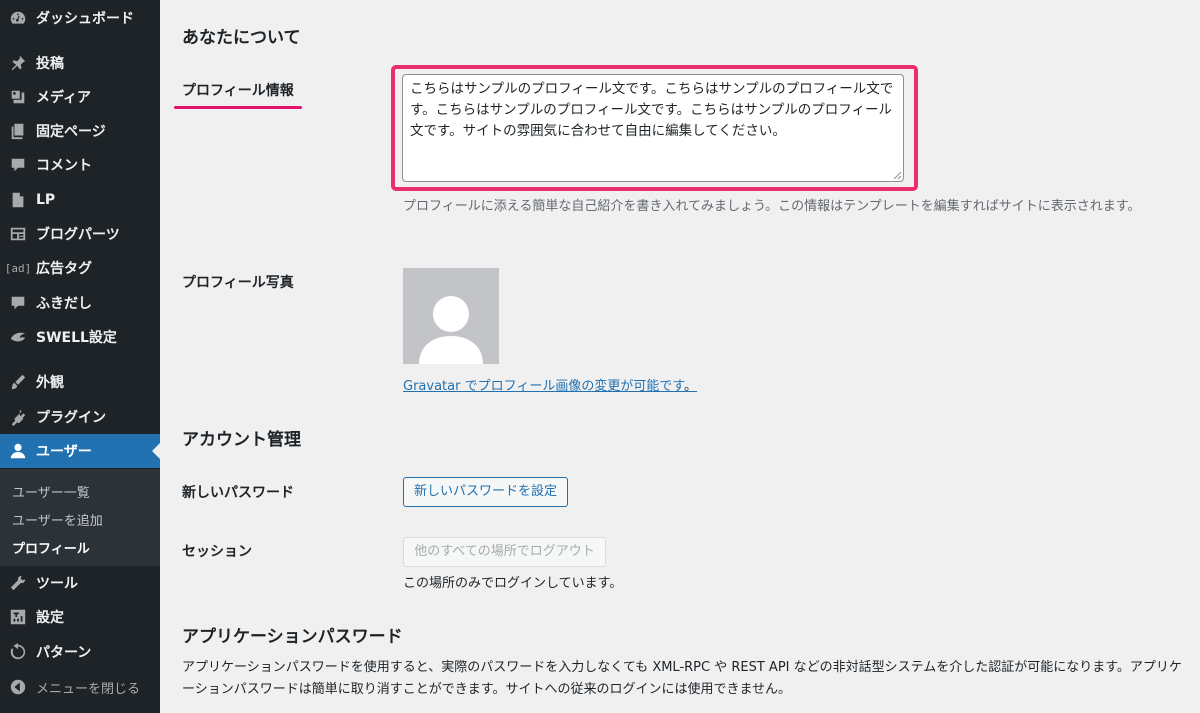 The height and width of the screenshot is (713, 1200). What do you see at coordinates (485, 492) in the screenshot?
I see `set-new-password-button: 新しいパスワードを設定` at bounding box center [485, 492].